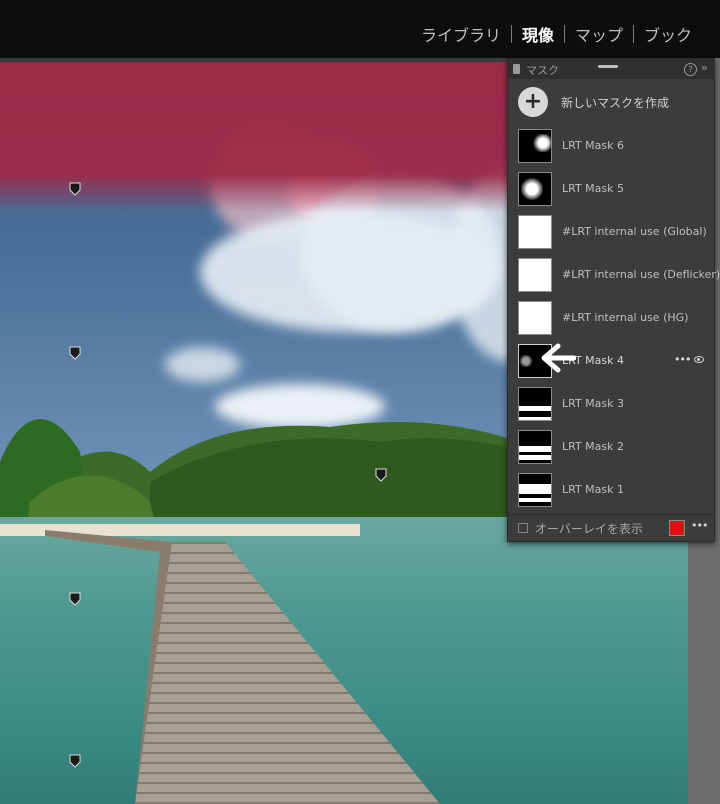 The height and width of the screenshot is (804, 720). Describe the element at coordinates (461, 34) in the screenshot. I see `module-library: ライブラリ` at that location.